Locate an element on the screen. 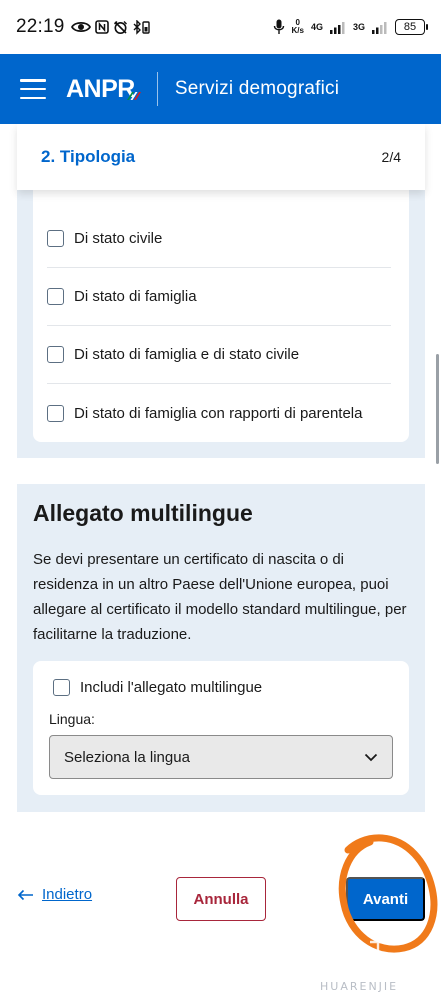  multilingue-title: Allegato multilingue is located at coordinates (143, 513).